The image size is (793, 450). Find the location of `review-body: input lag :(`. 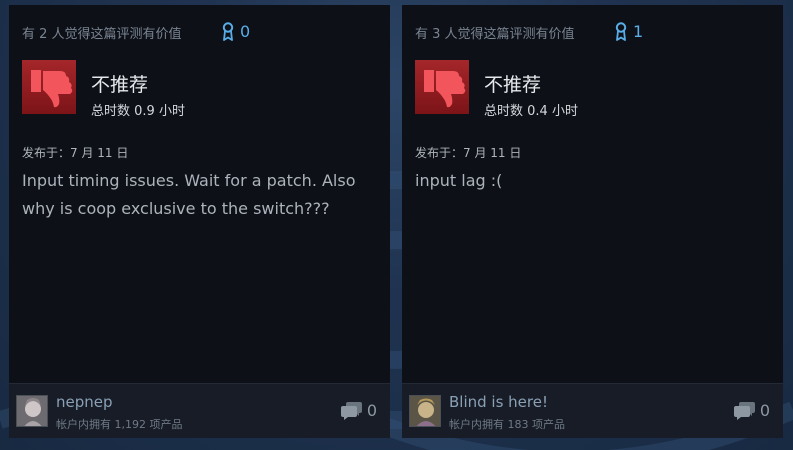

review-body: input lag :( is located at coordinates (459, 180).